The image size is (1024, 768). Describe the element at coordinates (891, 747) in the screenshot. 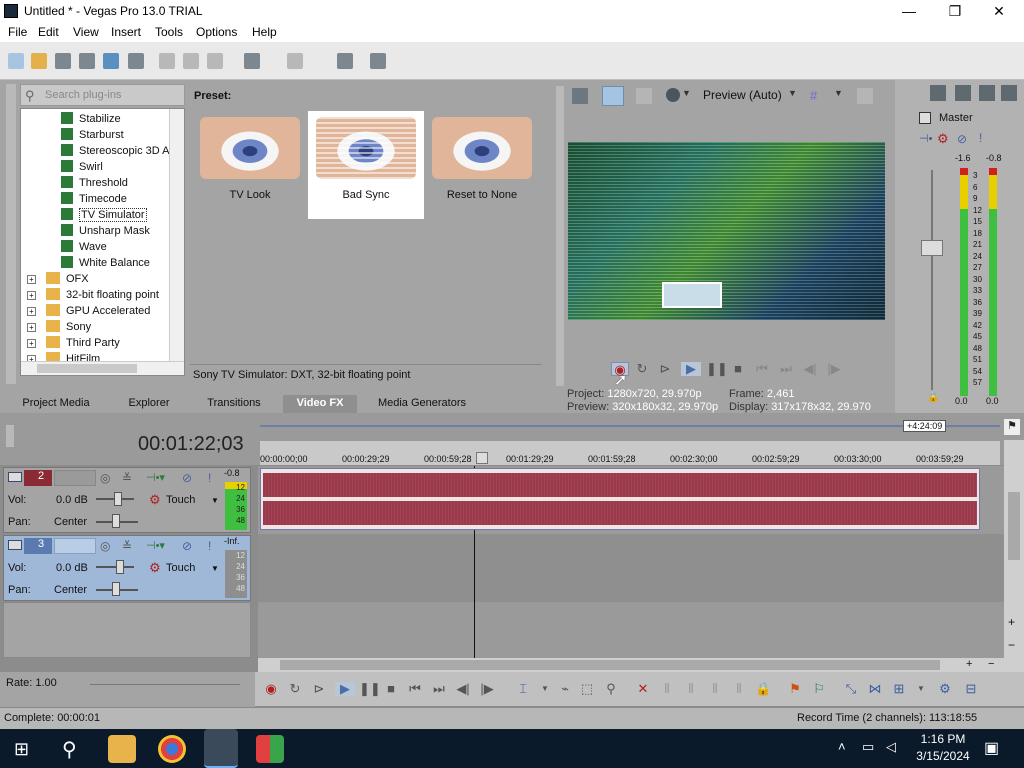

I see `volume-icon: ◁` at that location.